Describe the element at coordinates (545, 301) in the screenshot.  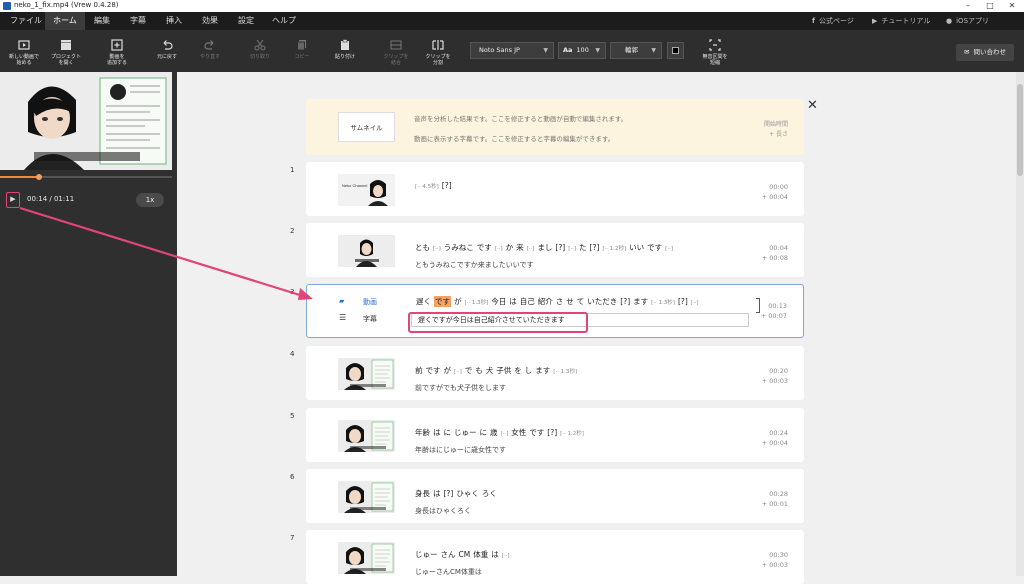
I see `word-token: 紹介` at that location.